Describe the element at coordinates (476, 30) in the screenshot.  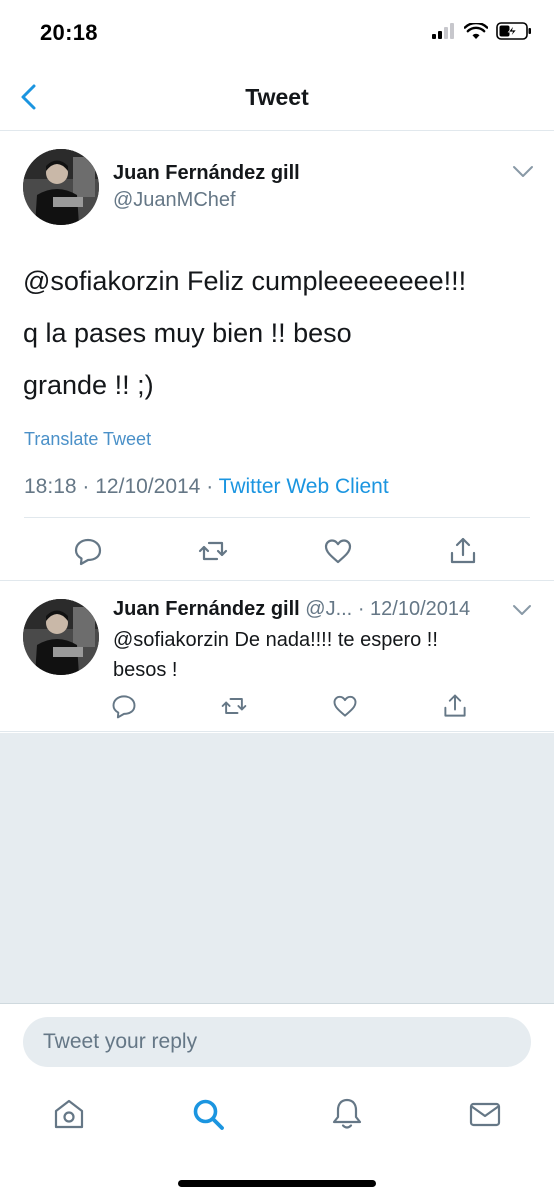
I see `wifi-icon` at that location.